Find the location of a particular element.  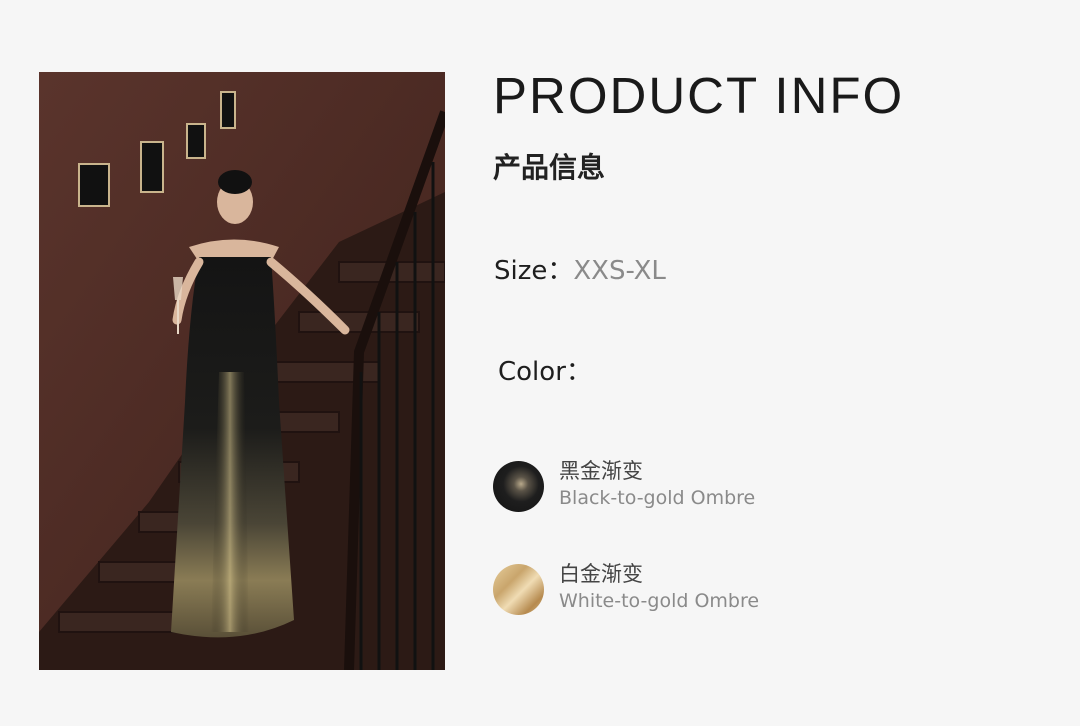

size-label: Size： is located at coordinates (534, 271).